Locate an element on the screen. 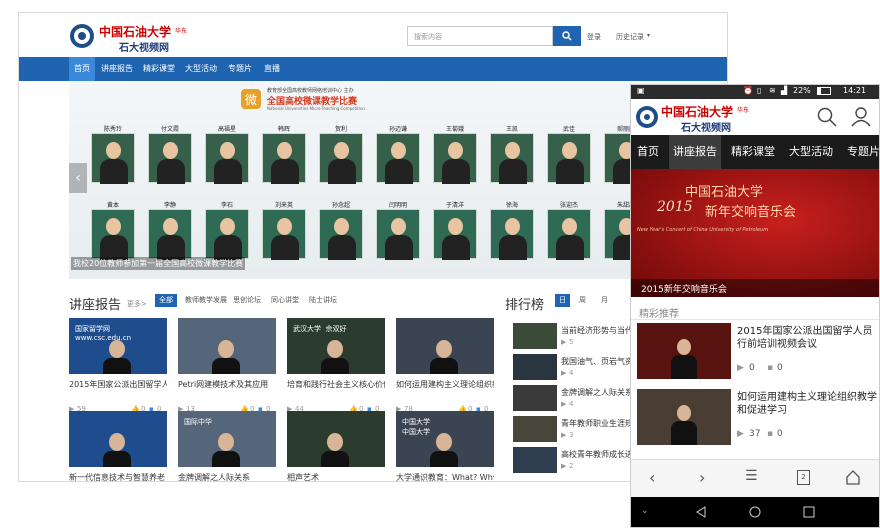  lecture-title: 金牌调解之人际关系 is located at coordinates (227, 476).